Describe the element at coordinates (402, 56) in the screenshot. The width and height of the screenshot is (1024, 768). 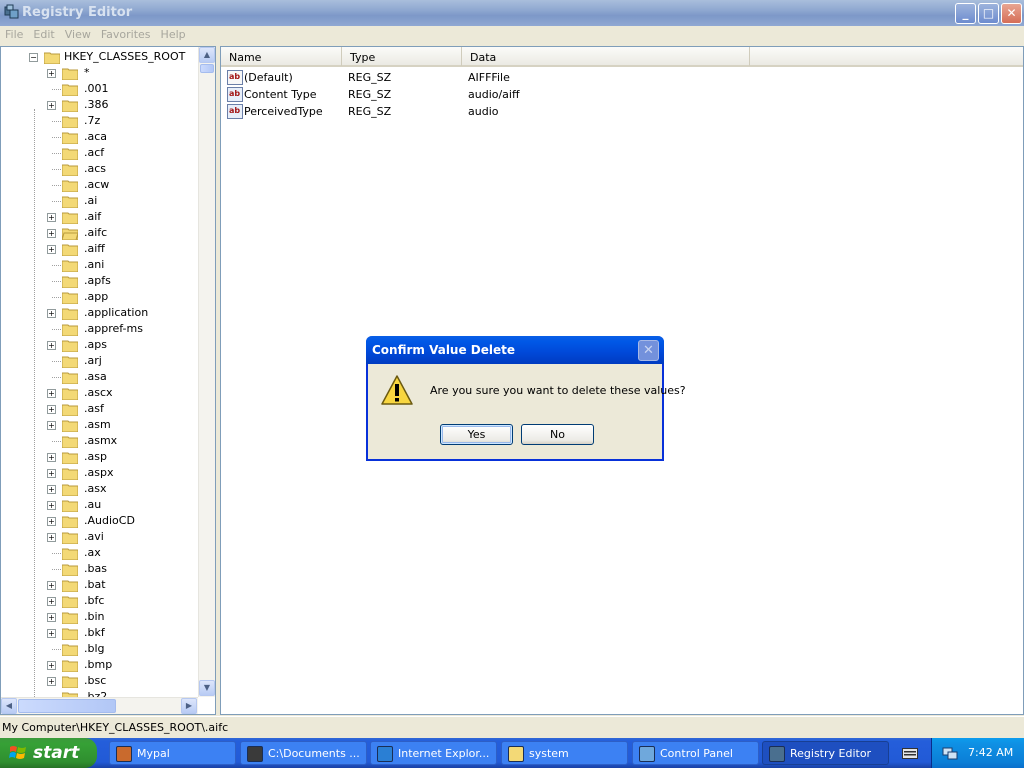
I see `column-header-type: Type` at that location.